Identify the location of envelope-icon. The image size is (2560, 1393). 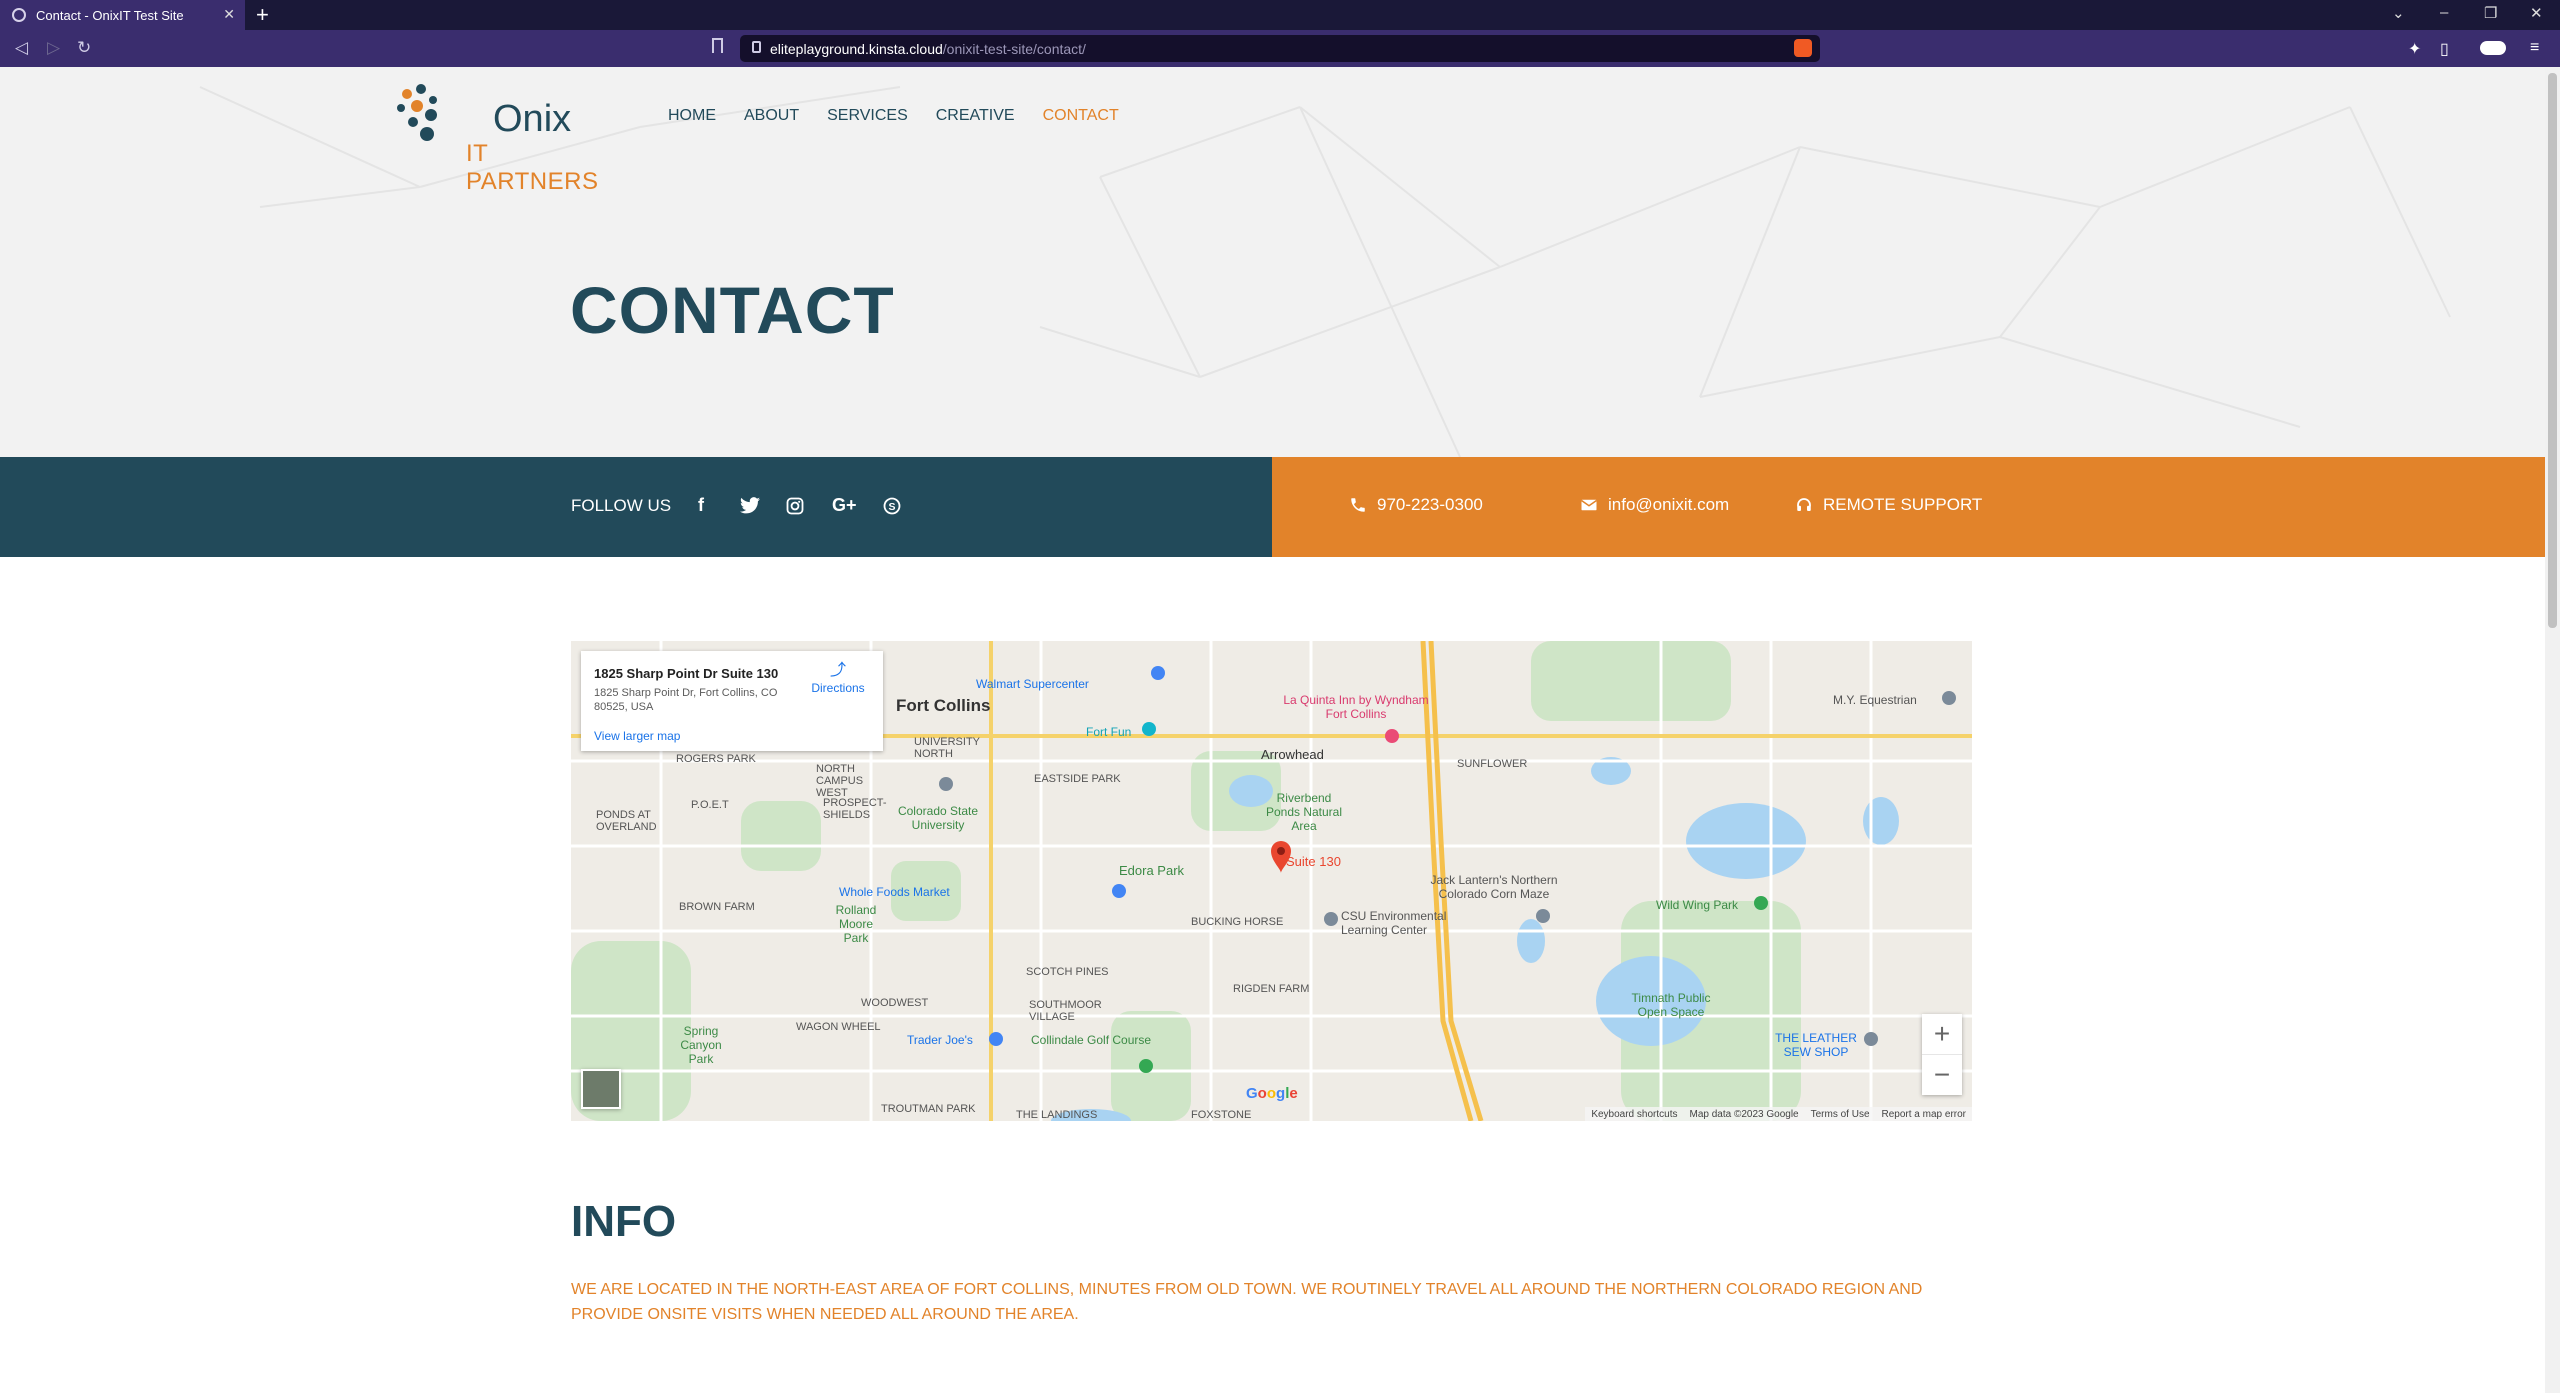
(1589, 505).